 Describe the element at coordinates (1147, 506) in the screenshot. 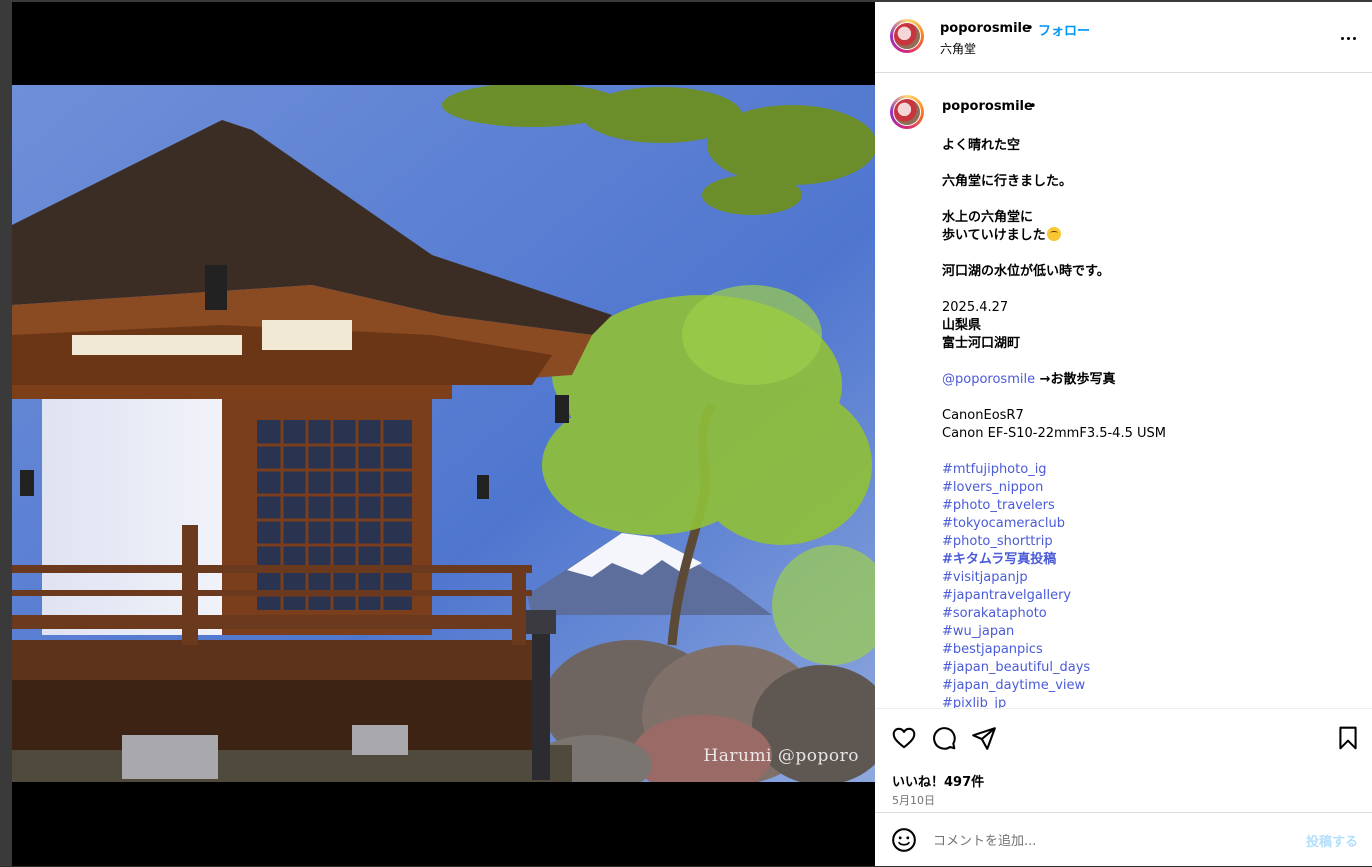

I see `hashtag-link: #photo_travelers` at that location.